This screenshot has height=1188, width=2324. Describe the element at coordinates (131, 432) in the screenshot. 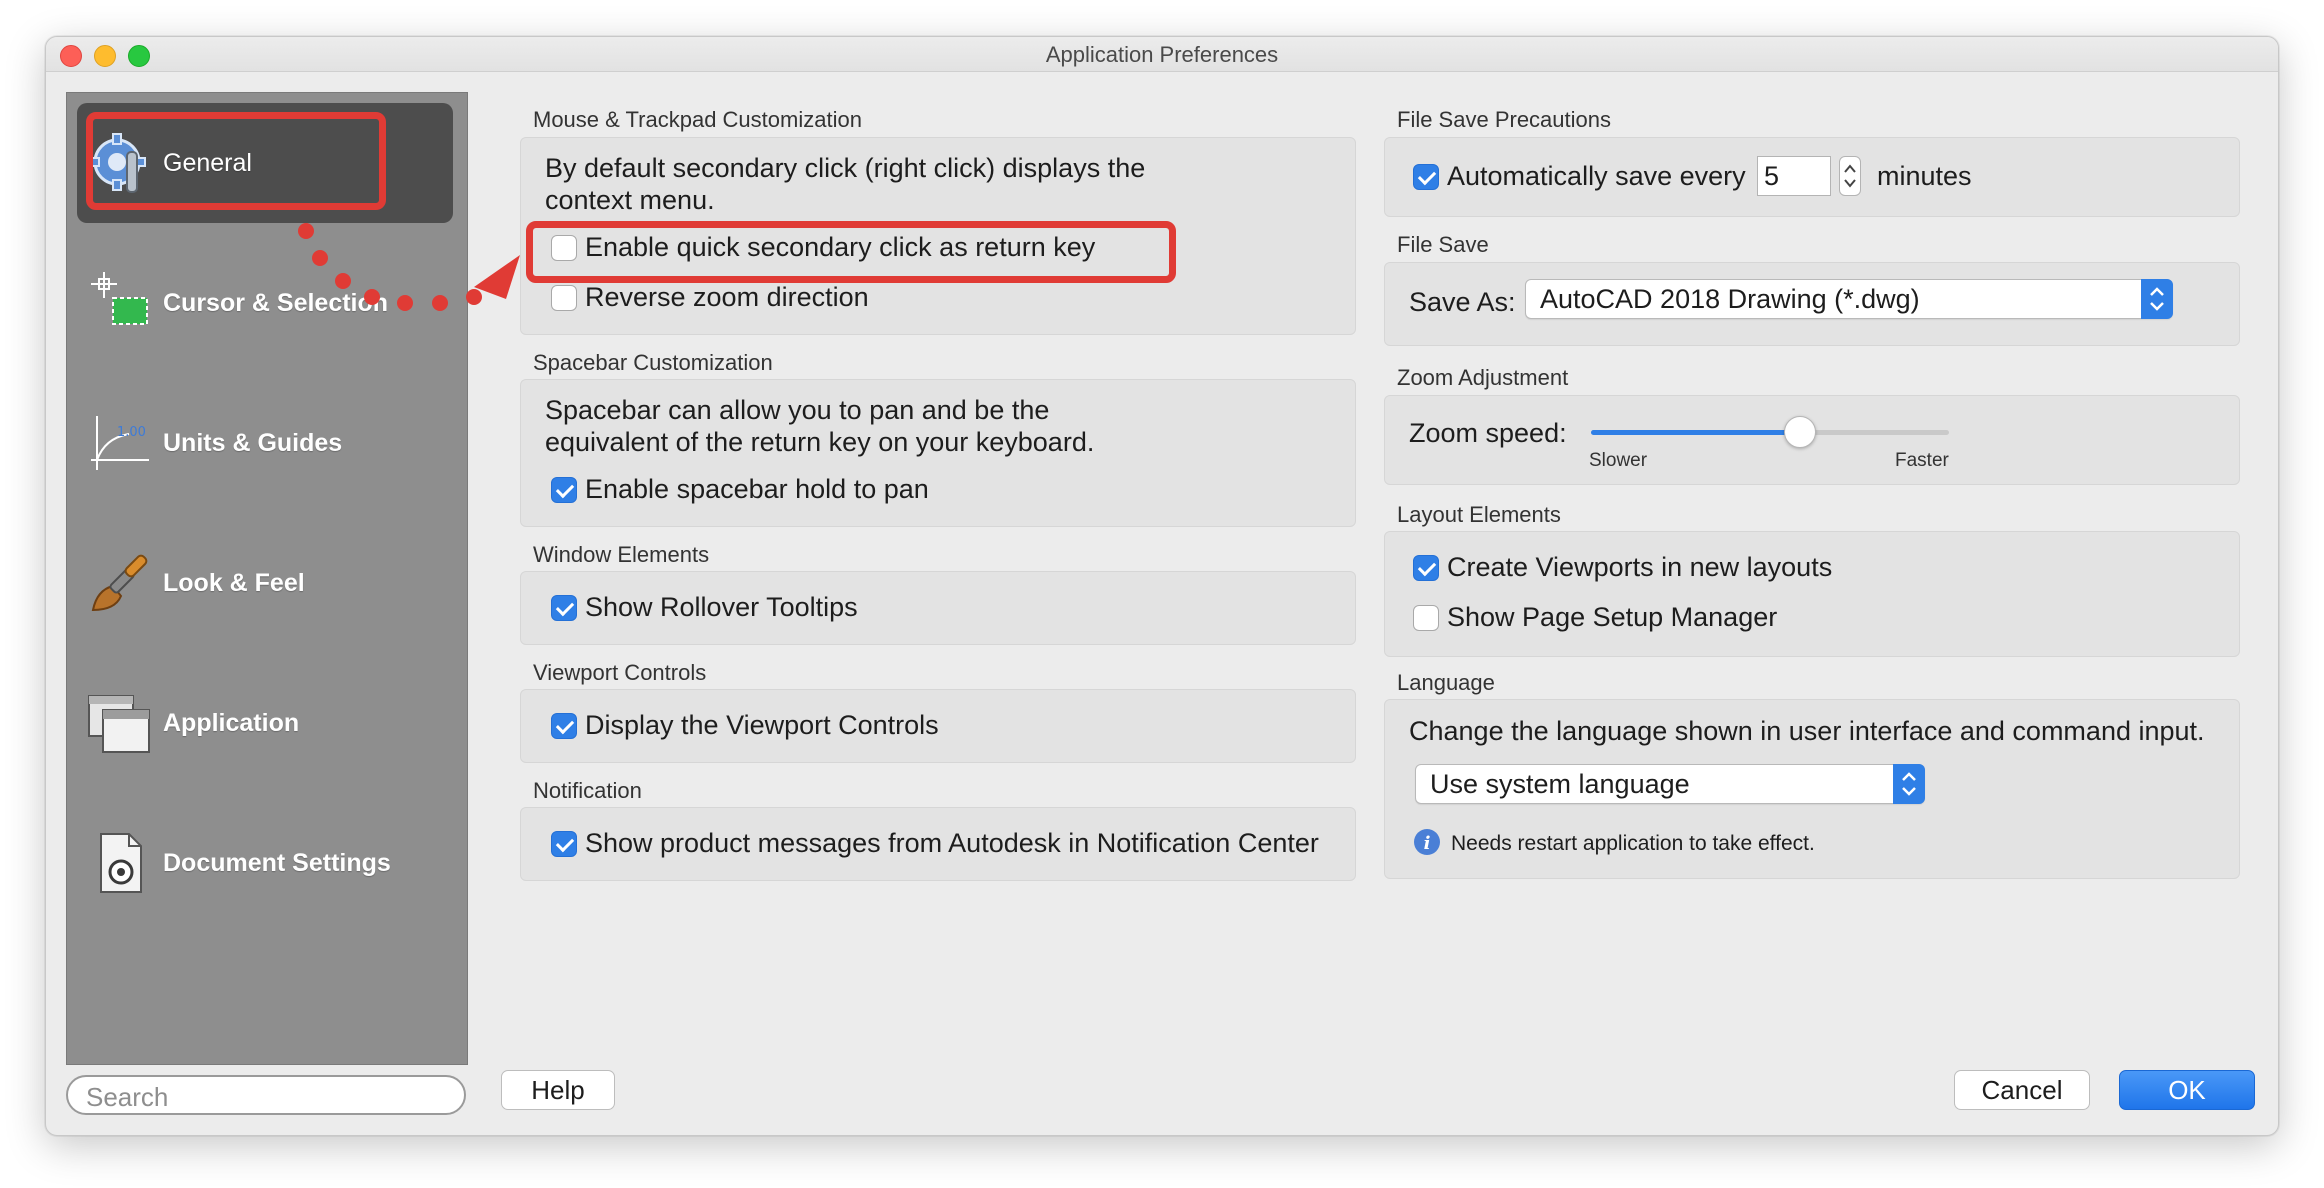

I see `svg-text: 1.00` at that location.